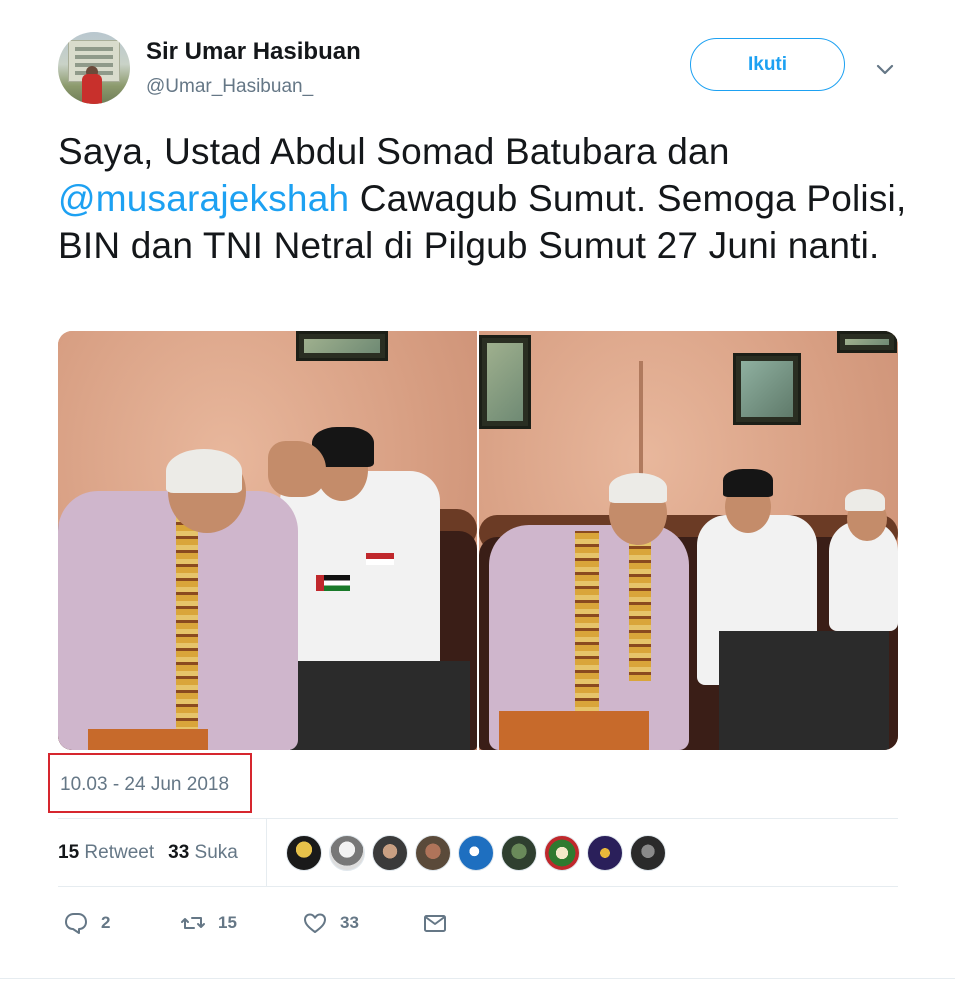 The image size is (955, 982). Describe the element at coordinates (885, 69) in the screenshot. I see `chevron-down-icon` at that location.